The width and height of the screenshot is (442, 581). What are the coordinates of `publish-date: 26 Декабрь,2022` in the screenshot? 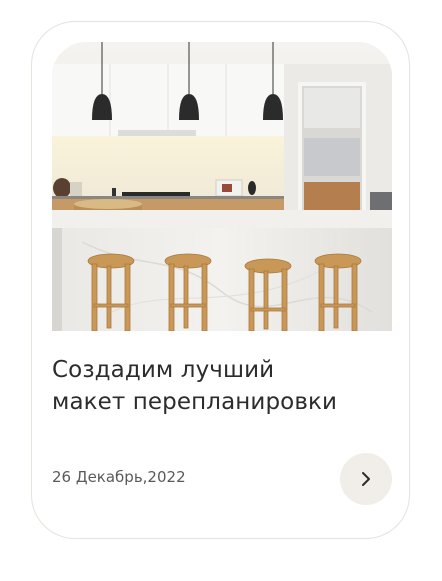 It's located at (119, 477).